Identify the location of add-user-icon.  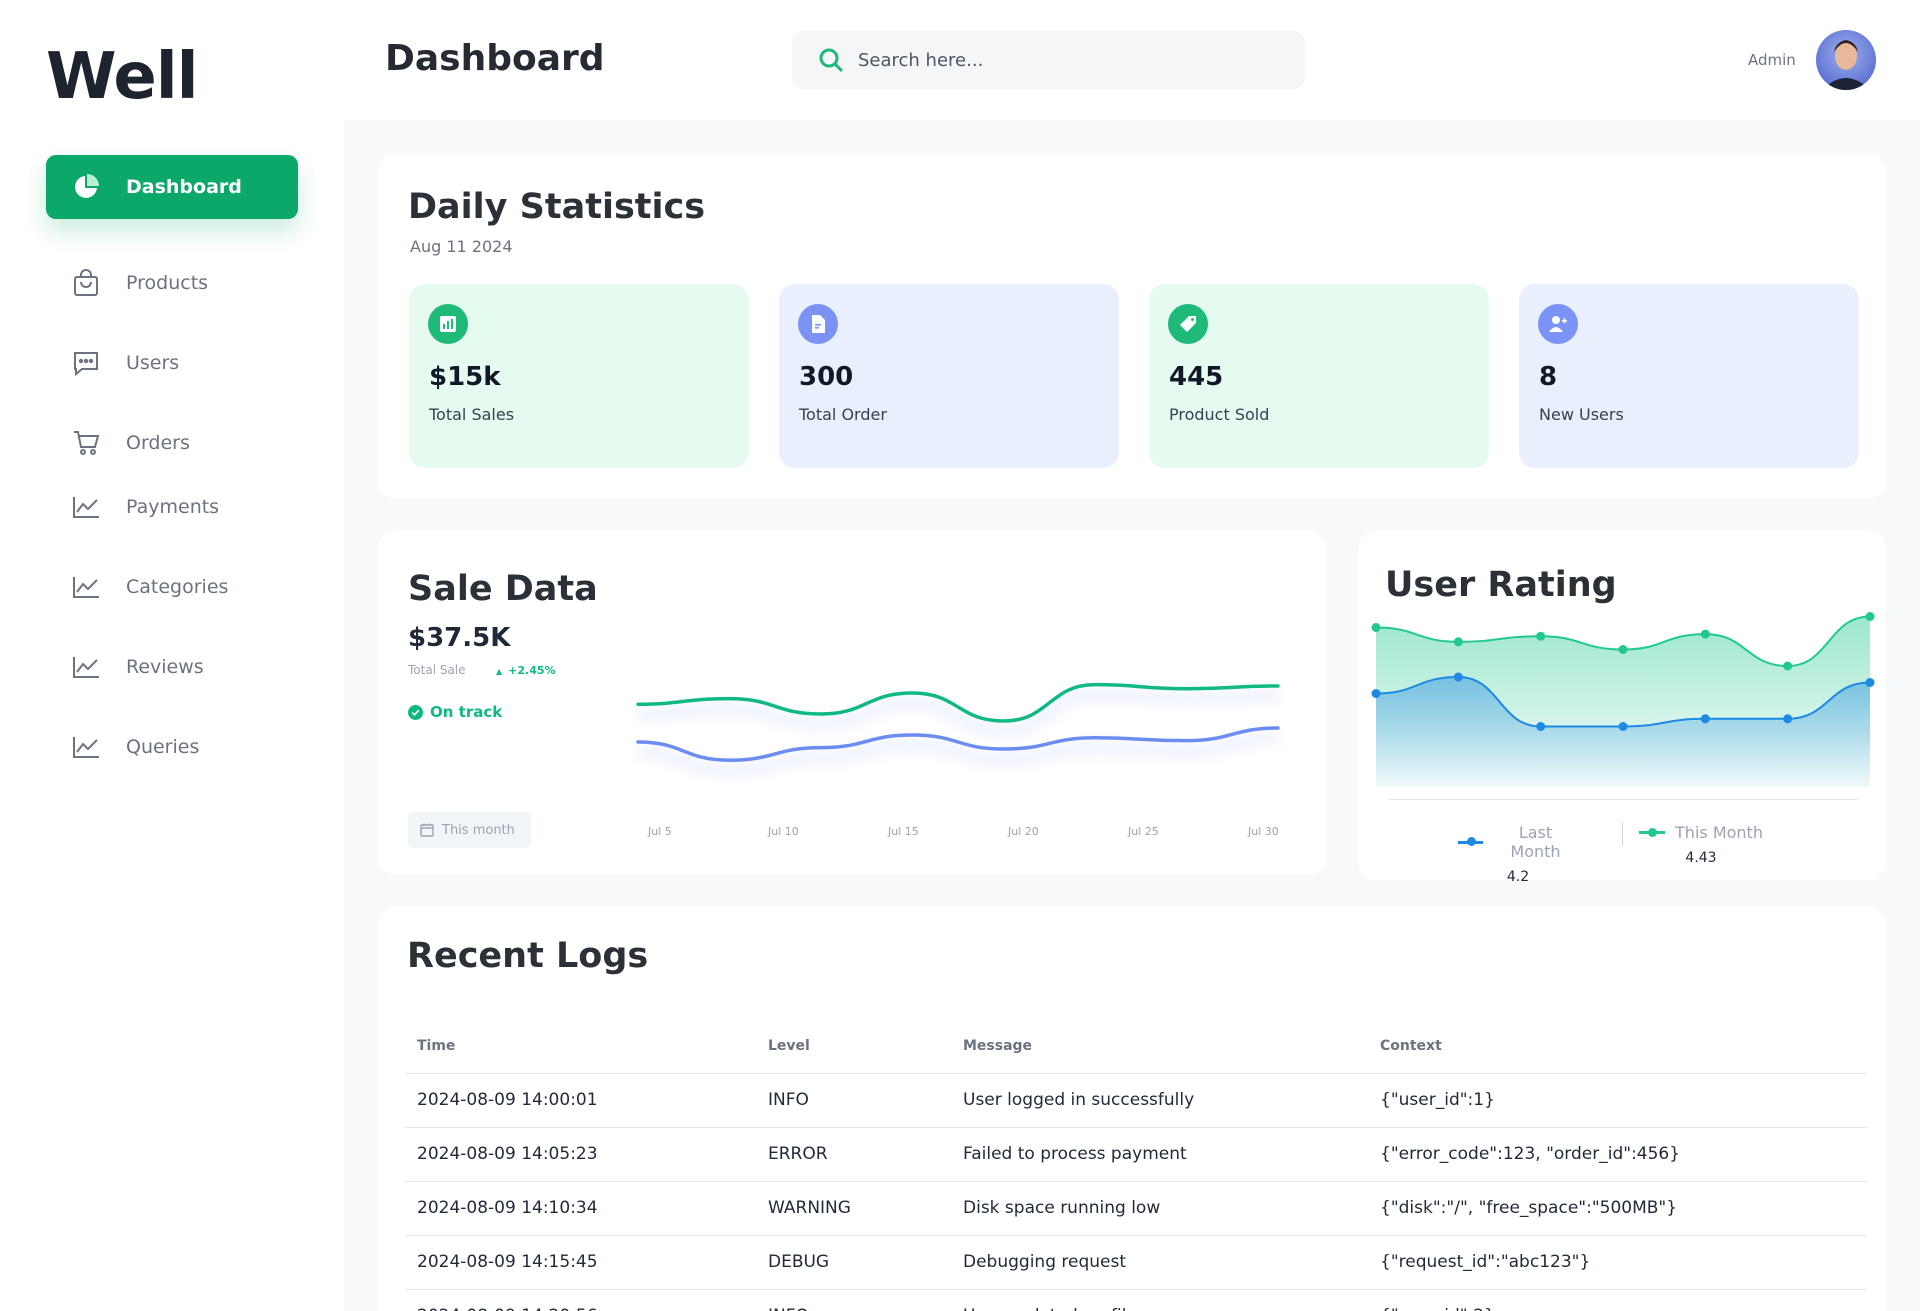
(1558, 324).